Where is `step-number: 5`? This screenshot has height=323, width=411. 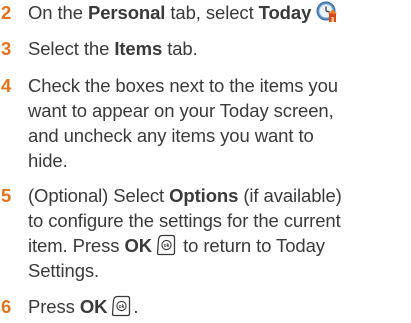
step-number: 5 is located at coordinates (6, 195).